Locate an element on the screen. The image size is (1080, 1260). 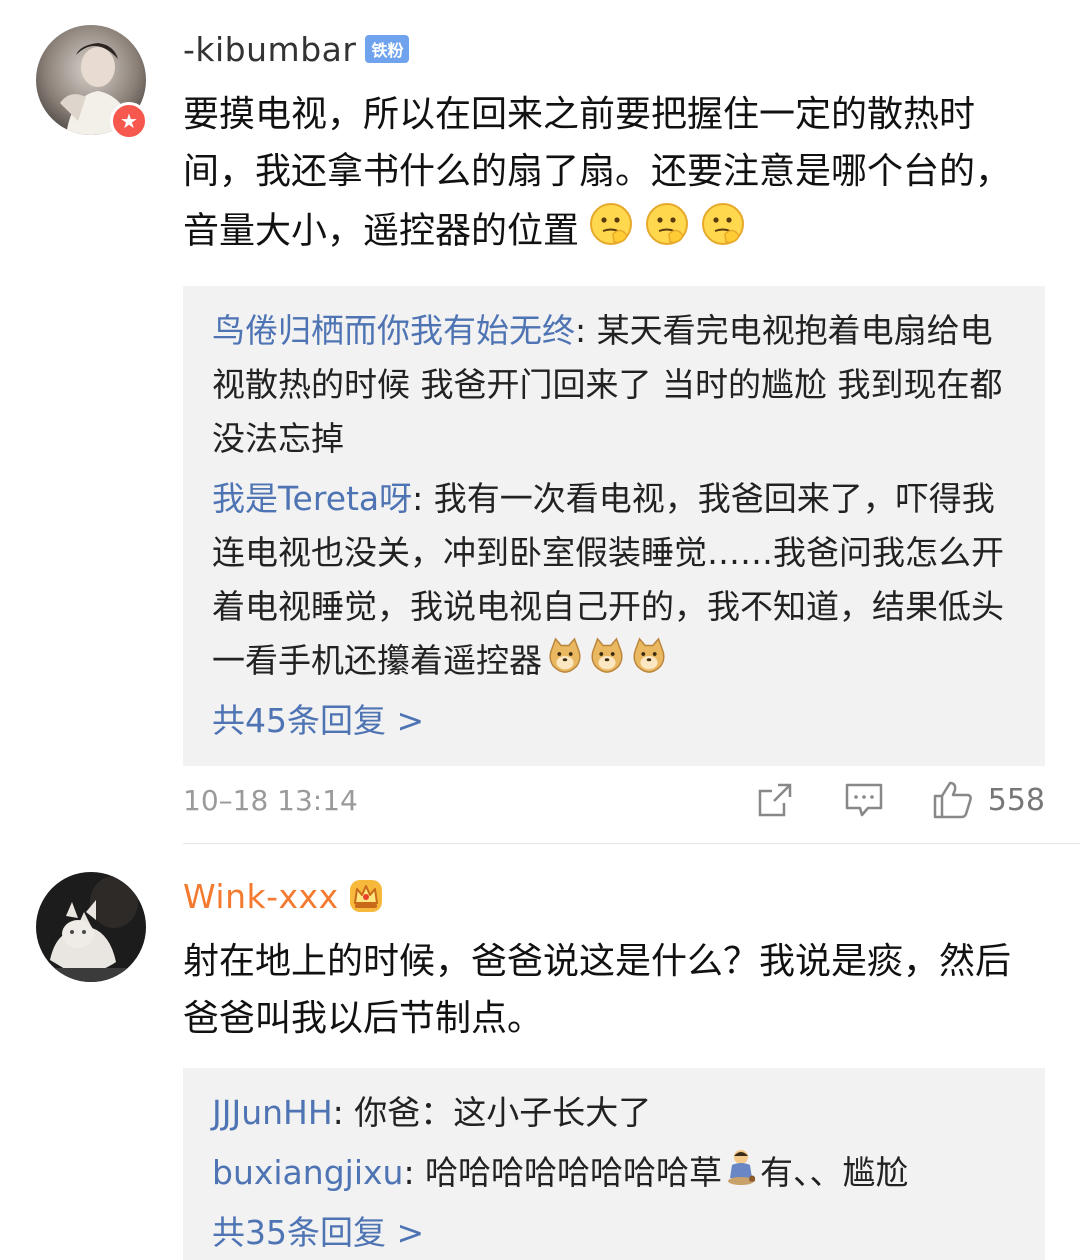
crown-icon is located at coordinates (365, 896).